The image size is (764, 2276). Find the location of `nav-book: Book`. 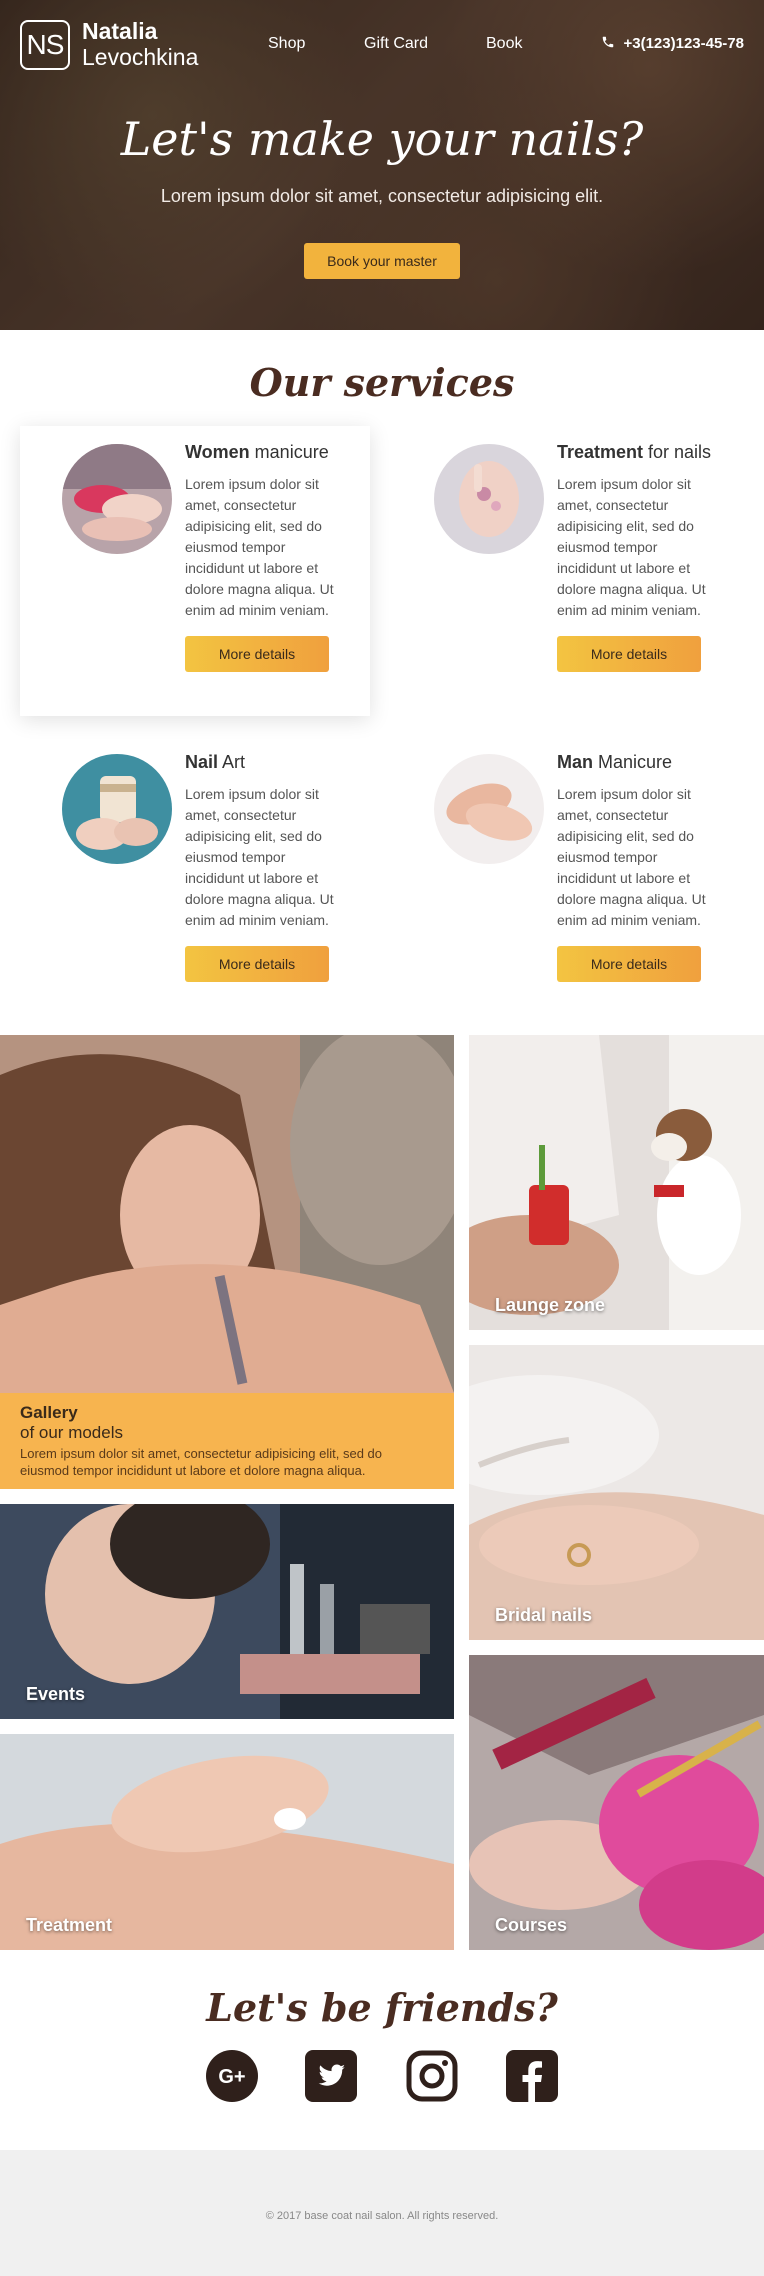

nav-book: Book is located at coordinates (504, 44).